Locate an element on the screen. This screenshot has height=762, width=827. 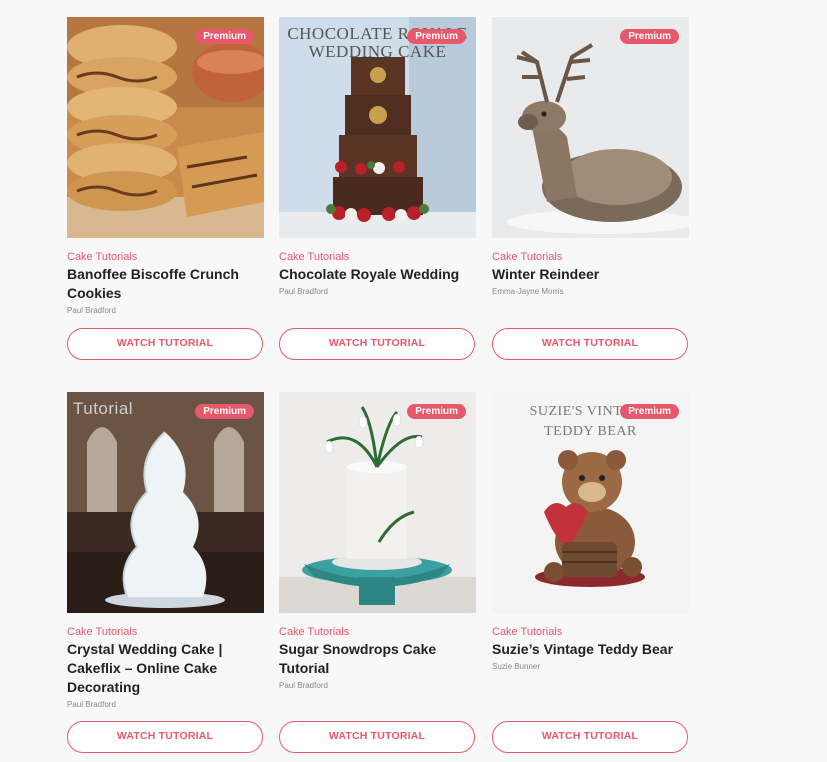
thumbnail-reindeer: Premium is located at coordinates (590, 127).